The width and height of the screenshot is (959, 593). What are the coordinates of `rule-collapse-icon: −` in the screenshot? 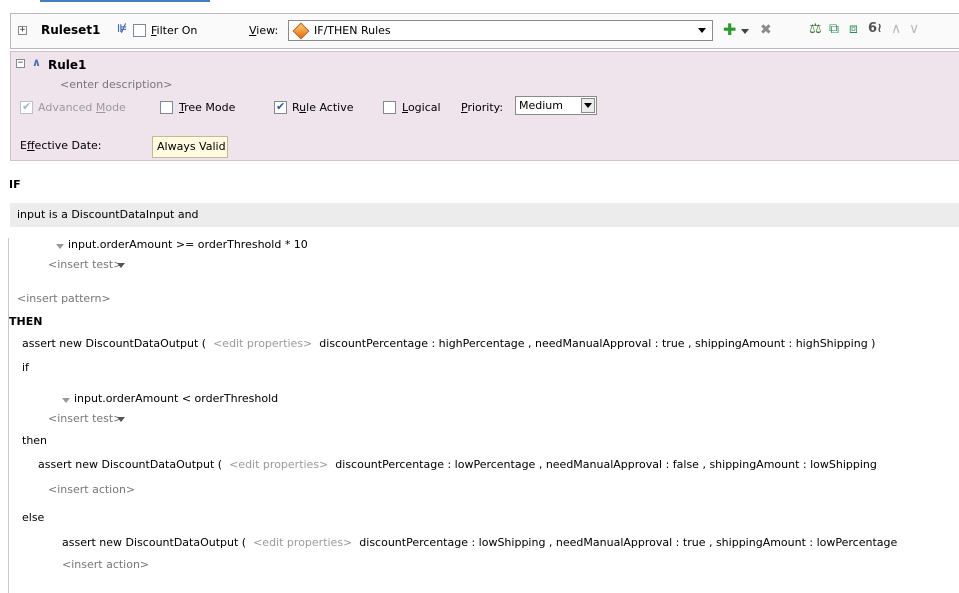 It's located at (20, 63).